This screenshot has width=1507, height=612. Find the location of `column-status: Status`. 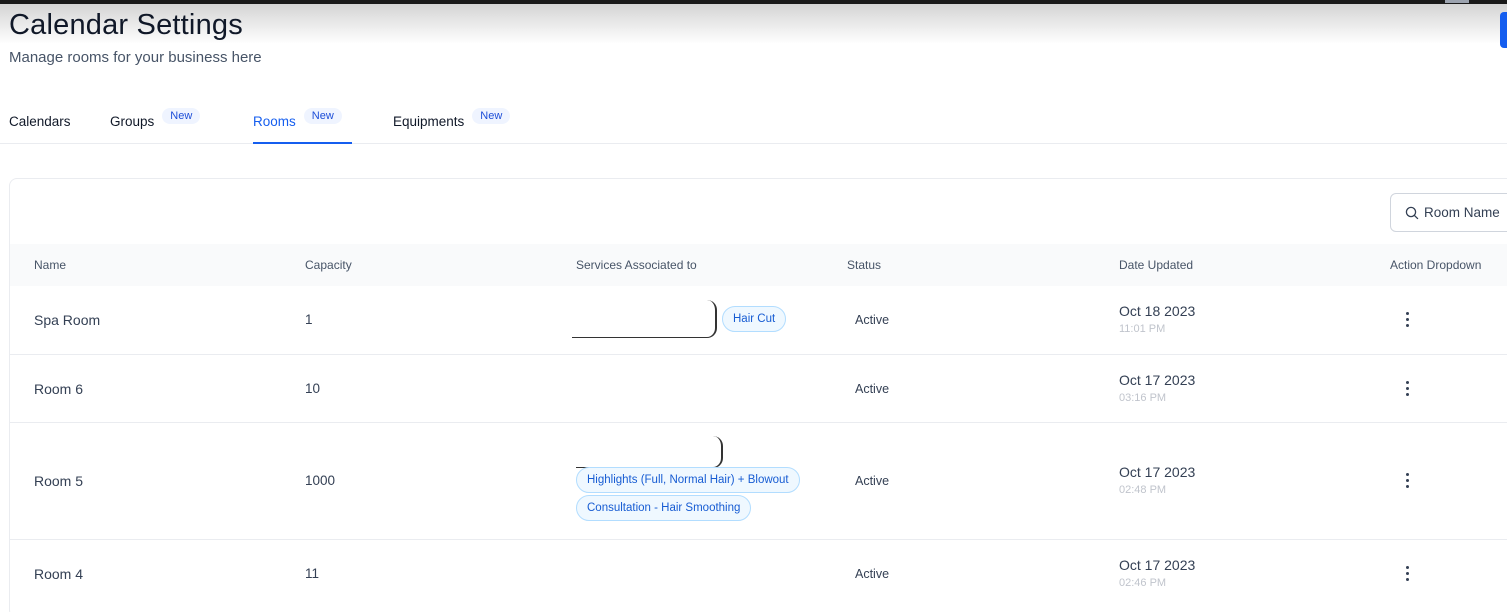

column-status: Status is located at coordinates (864, 265).